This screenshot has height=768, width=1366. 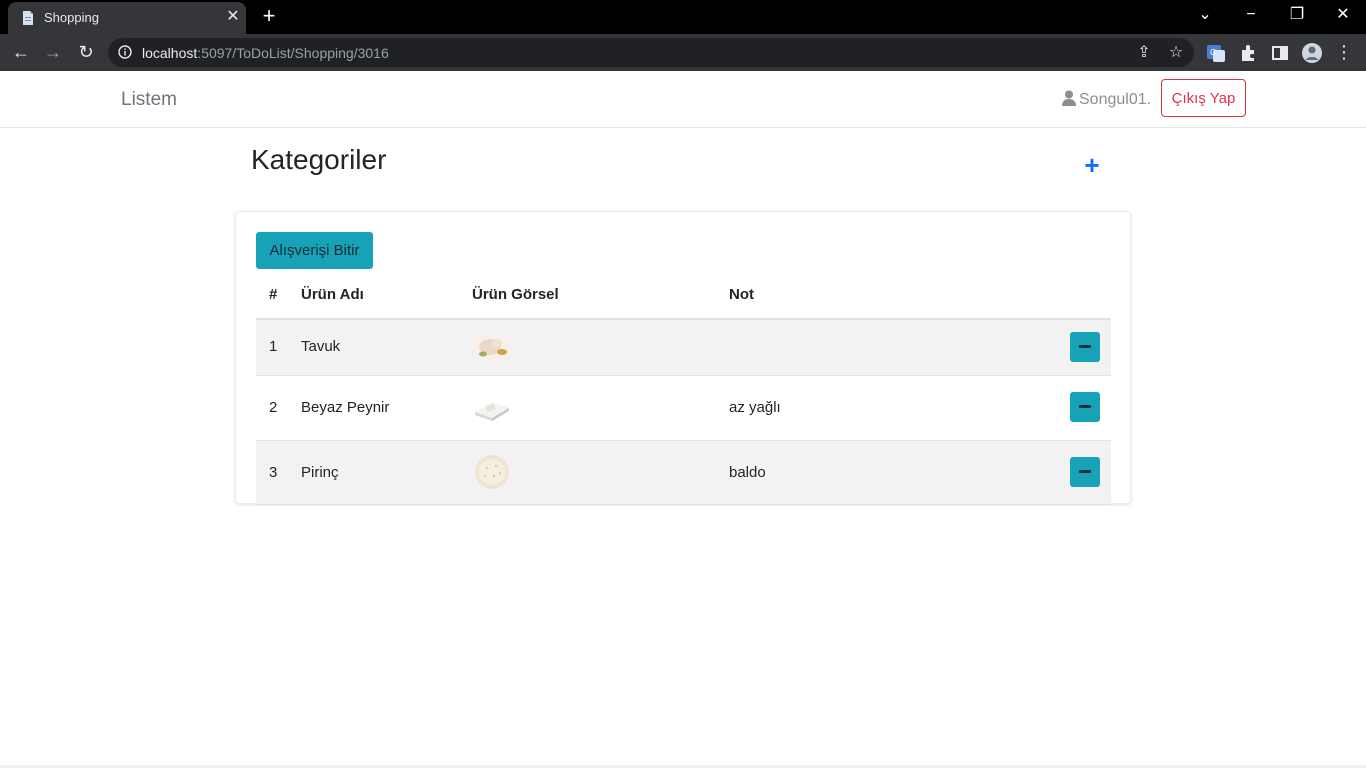 I want to click on new-tab-icon: +, so click(x=269, y=16).